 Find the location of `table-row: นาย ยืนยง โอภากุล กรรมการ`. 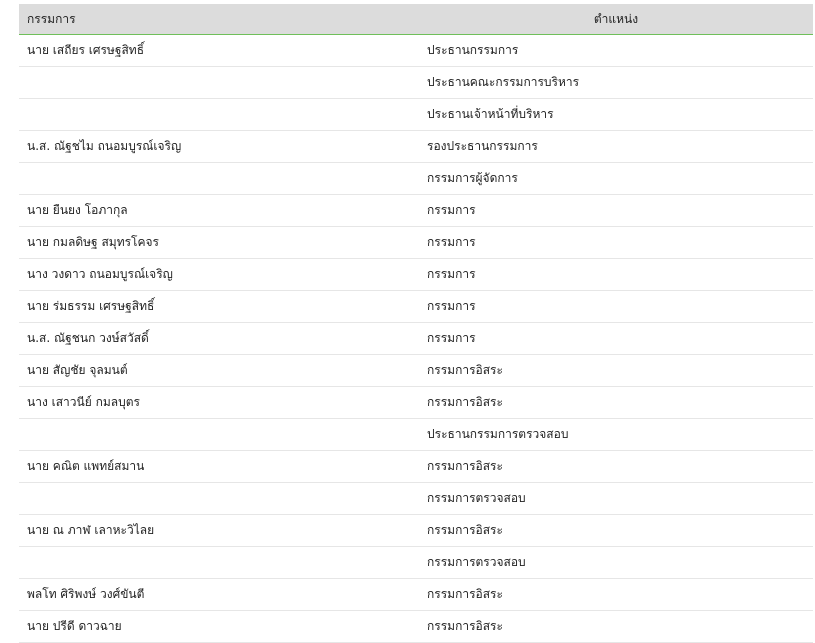

table-row: นาย ยืนยง โอภากุล กรรมการ is located at coordinates (416, 210).